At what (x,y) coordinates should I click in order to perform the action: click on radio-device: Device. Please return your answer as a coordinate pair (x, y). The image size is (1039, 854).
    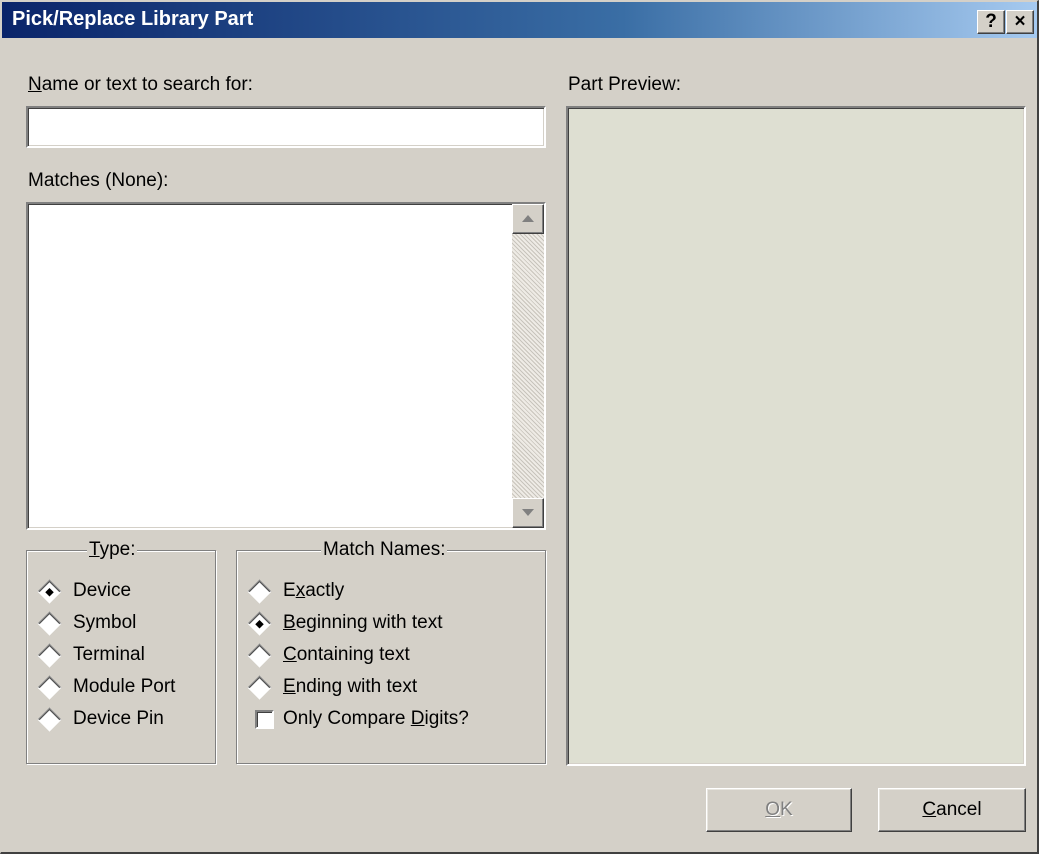
    Looking at the image, I should click on (124, 591).